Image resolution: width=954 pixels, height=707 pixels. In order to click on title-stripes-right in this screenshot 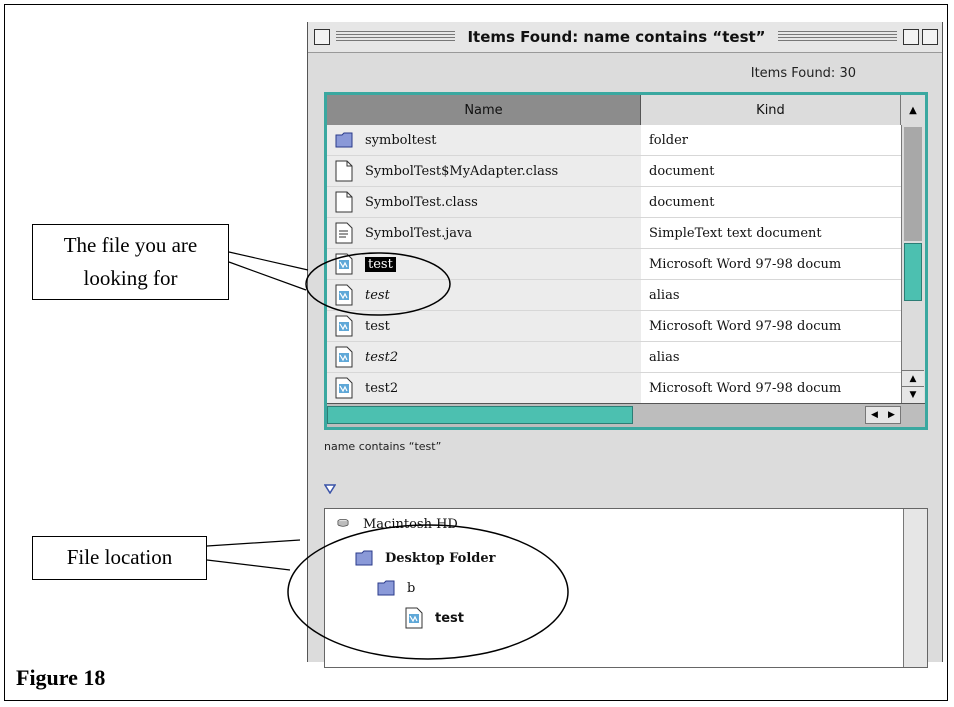, I will do `click(837, 37)`.